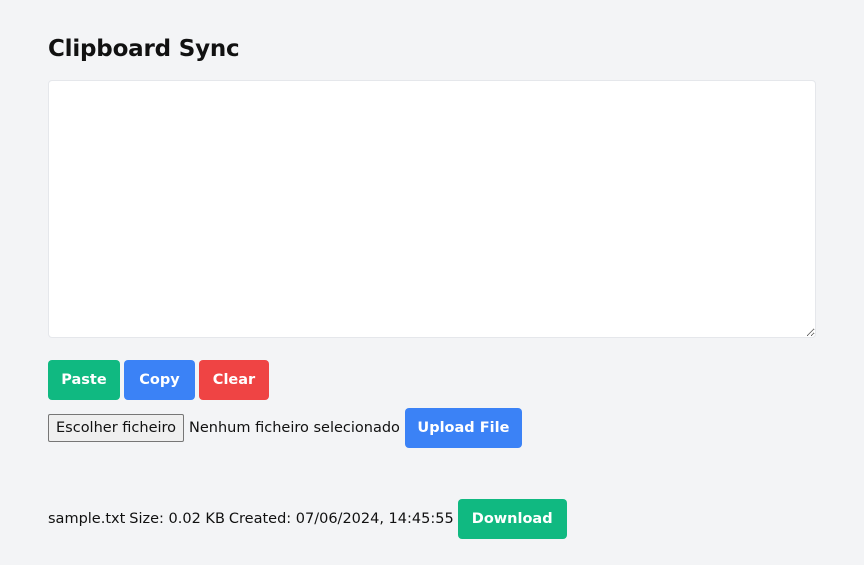 The image size is (864, 565). I want to click on file-selection-status: Nenhum ficheiro selecionado, so click(294, 428).